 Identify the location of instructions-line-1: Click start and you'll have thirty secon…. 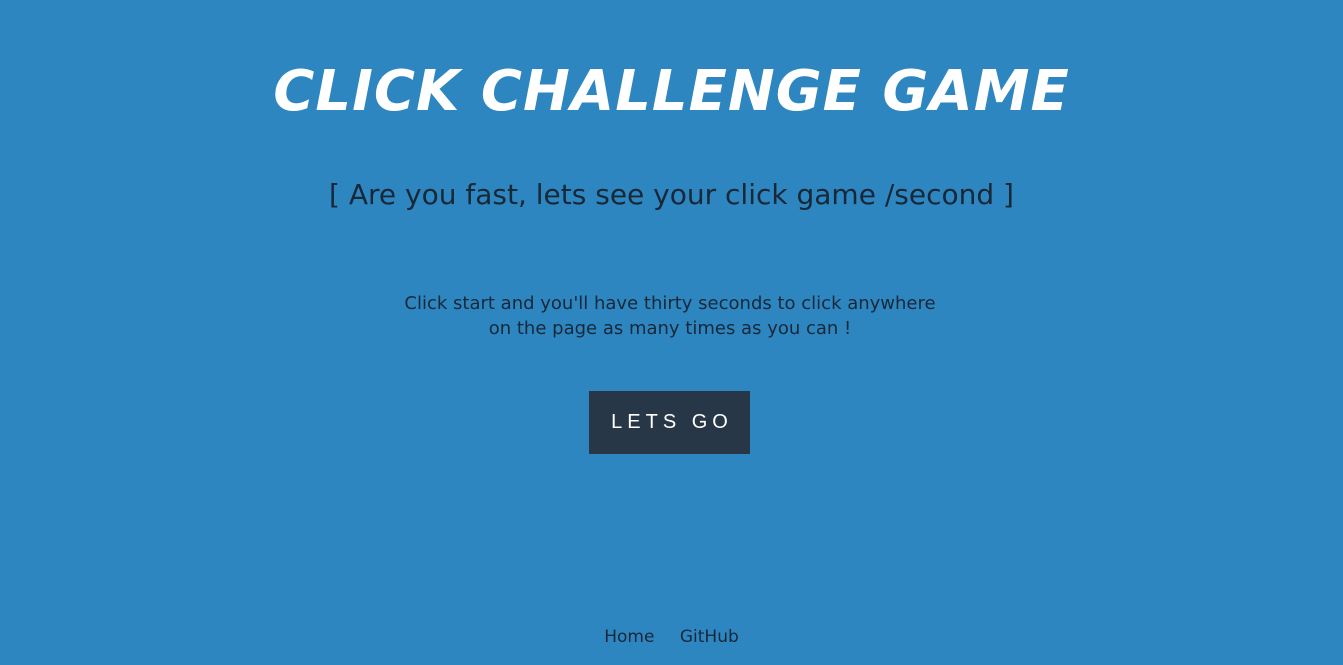
(670, 303).